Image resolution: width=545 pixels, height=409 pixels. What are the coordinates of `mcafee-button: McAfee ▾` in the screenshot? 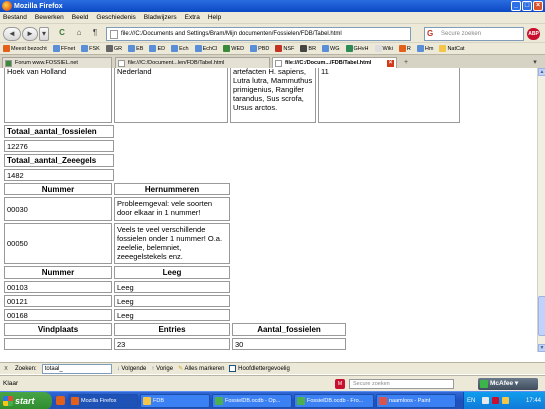 It's located at (508, 384).